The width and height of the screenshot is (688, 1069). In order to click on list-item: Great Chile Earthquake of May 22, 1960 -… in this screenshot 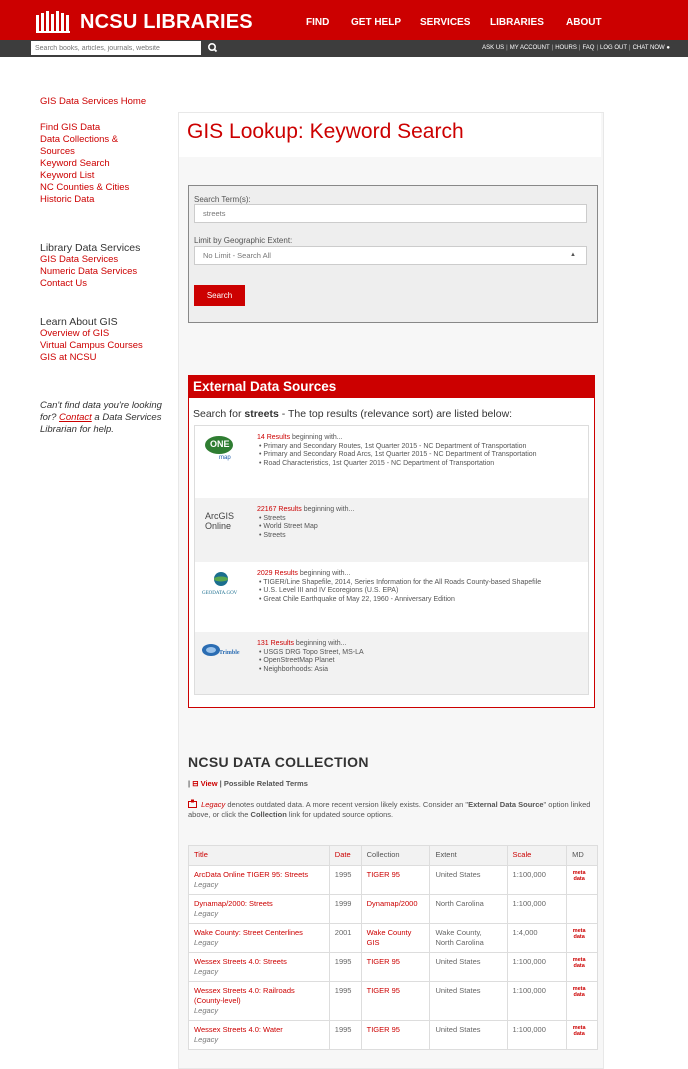, I will do `click(422, 600)`.